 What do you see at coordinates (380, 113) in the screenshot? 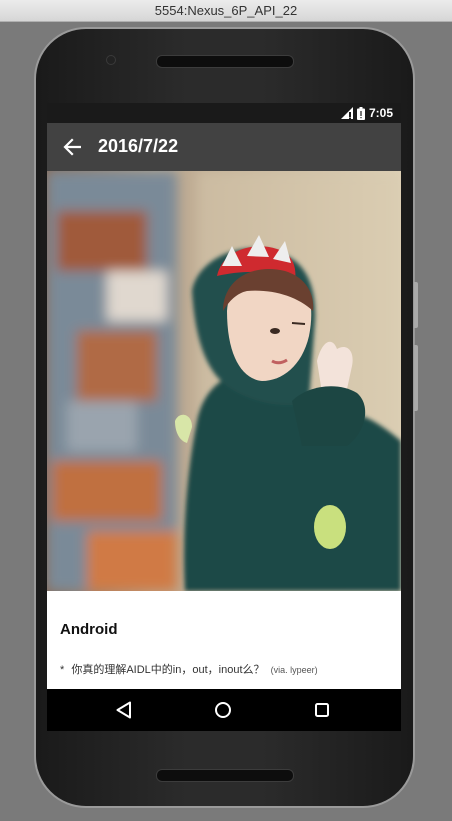
I see `status-time: 7:05` at bounding box center [380, 113].